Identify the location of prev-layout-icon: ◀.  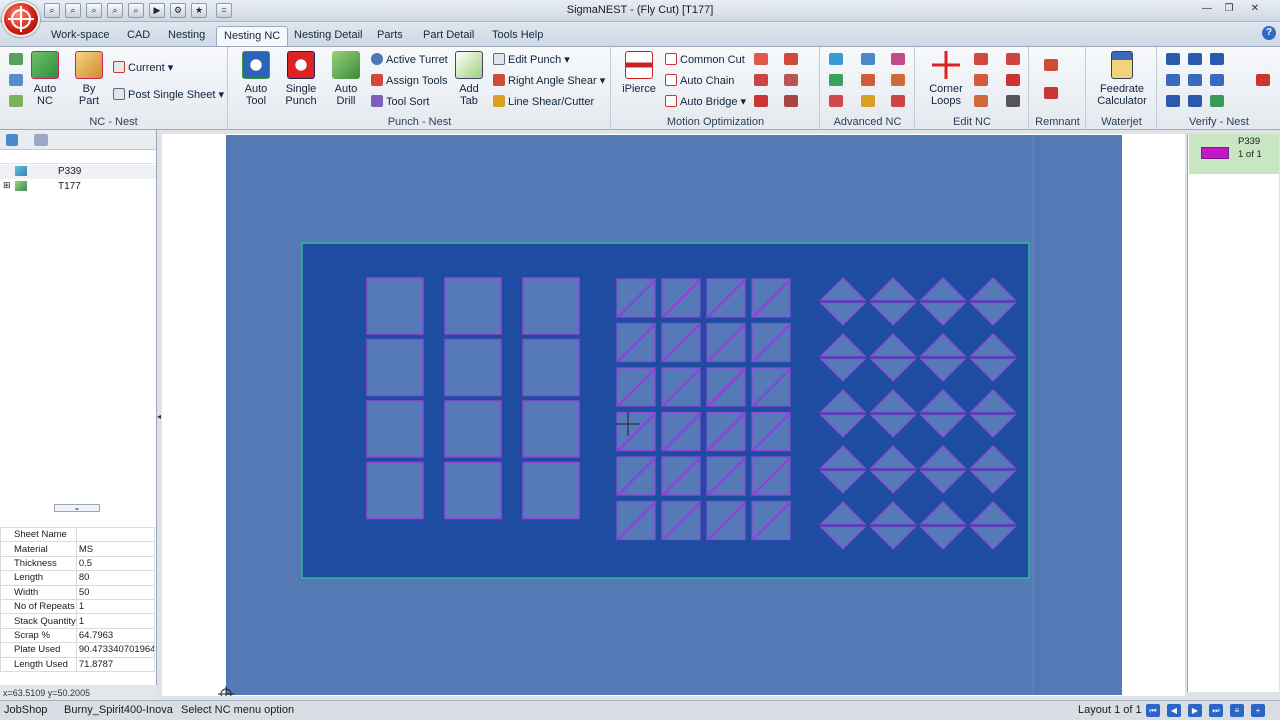
(1174, 710).